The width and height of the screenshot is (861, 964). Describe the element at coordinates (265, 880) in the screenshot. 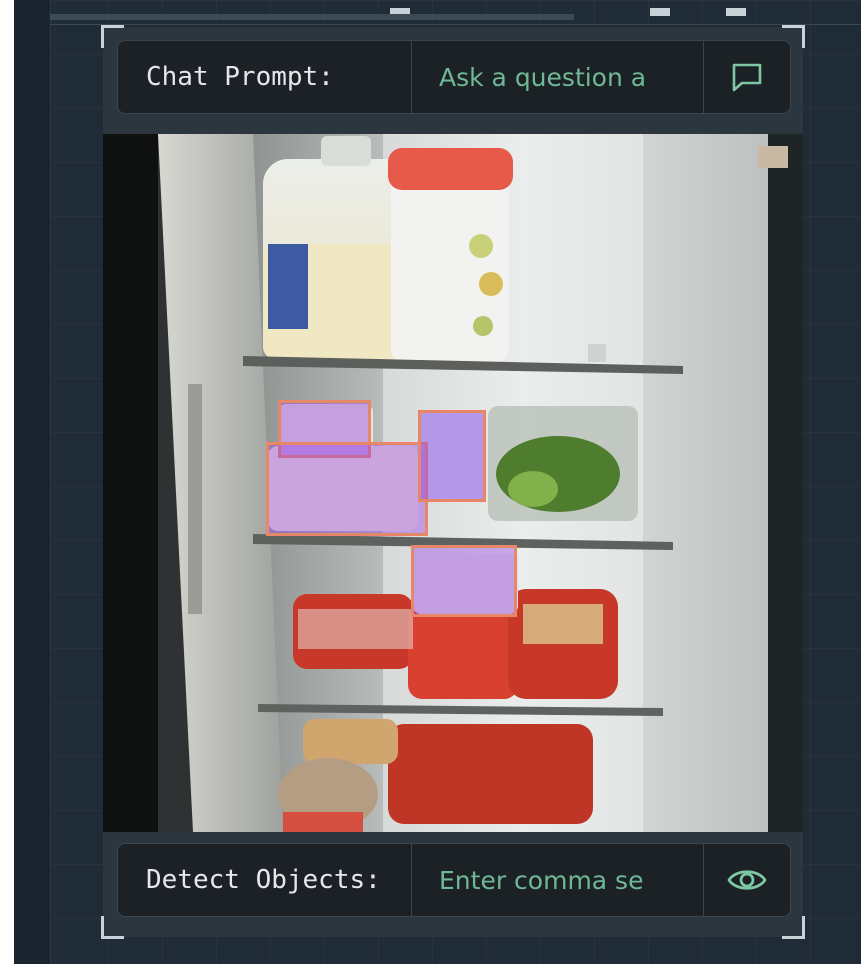

I see `detect-objects-label: Detect Objects:` at that location.